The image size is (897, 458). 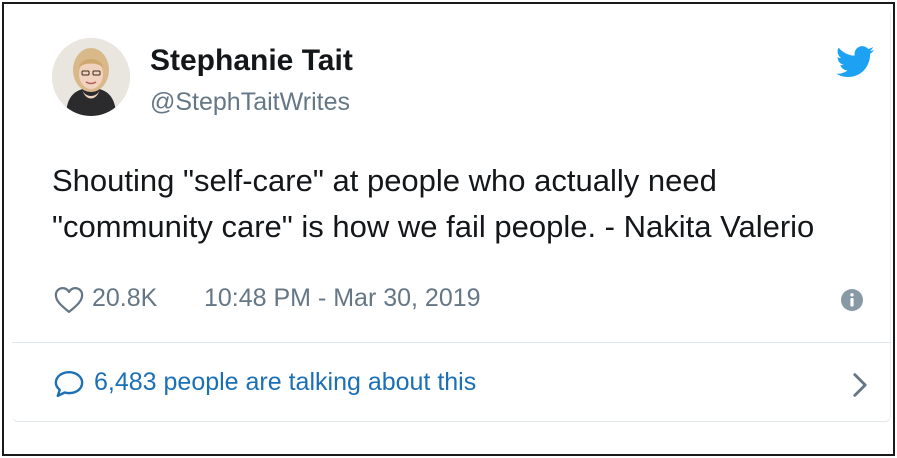 I want to click on conversation-link: 6,483 people are talking about this, so click(x=467, y=384).